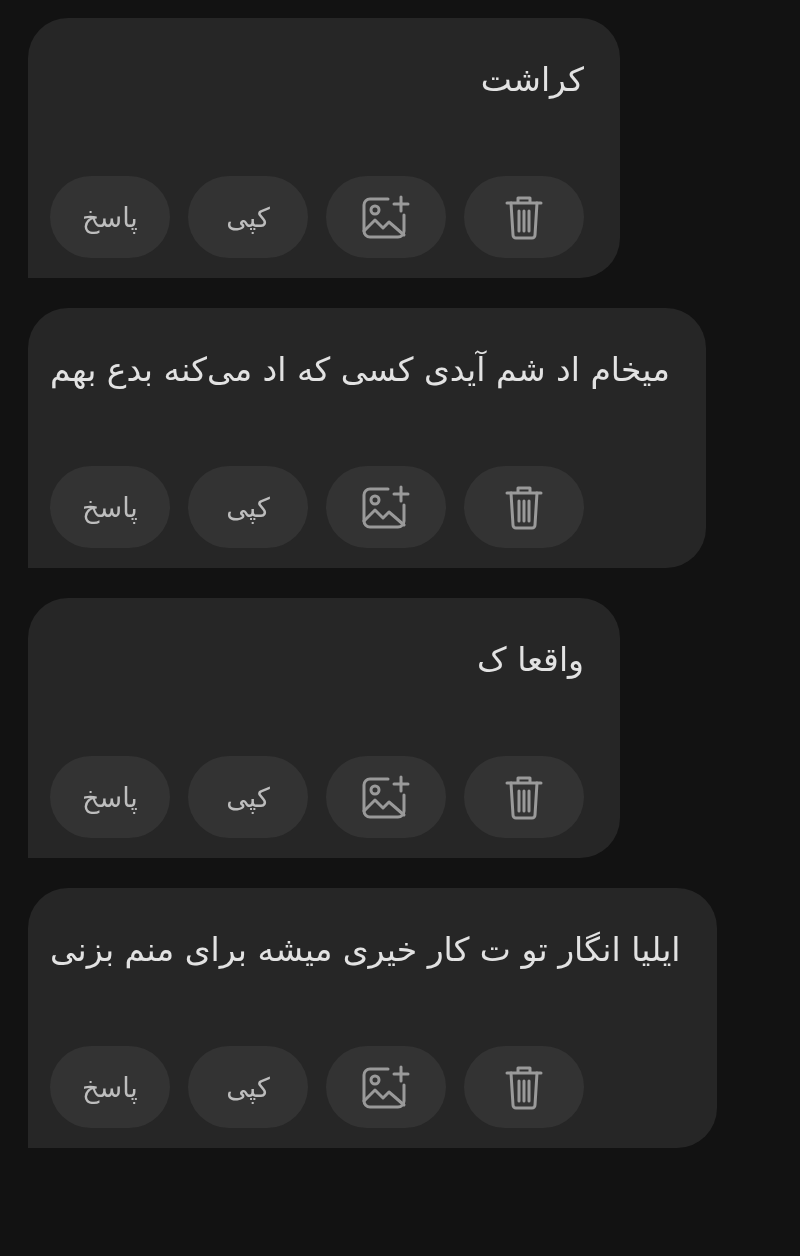 The image size is (800, 1256). Describe the element at coordinates (531, 80) in the screenshot. I see `message-text: کراشت` at that location.